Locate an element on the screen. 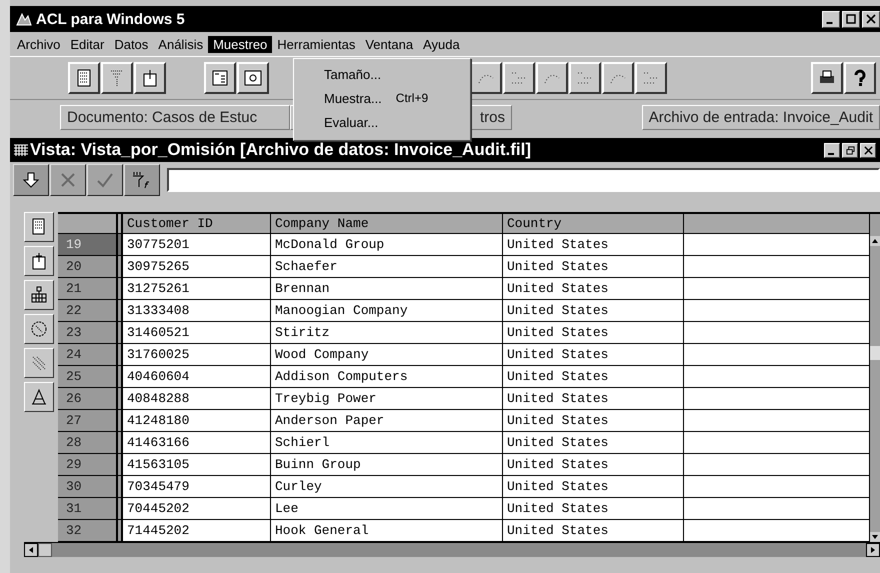  app-icon is located at coordinates (24, 19).